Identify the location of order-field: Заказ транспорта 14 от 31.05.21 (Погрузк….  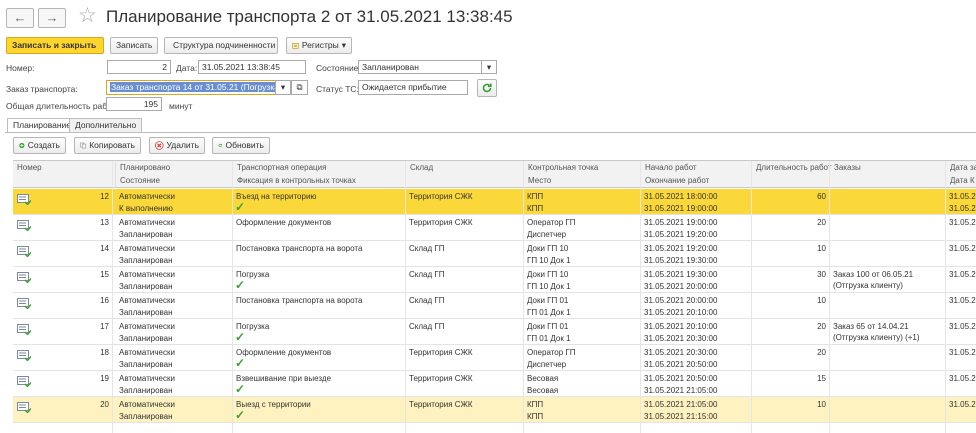
(191, 87).